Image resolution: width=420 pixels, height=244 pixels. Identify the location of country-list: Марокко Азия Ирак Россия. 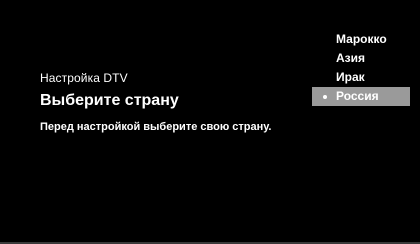
(361, 68).